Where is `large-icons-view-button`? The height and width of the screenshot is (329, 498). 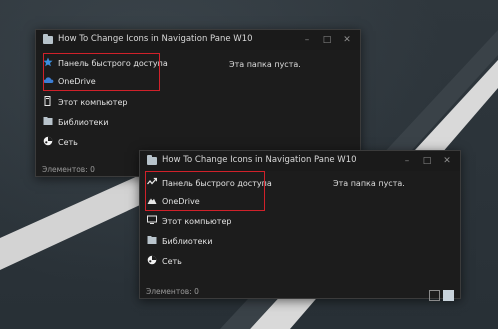
large-icons-view-button is located at coordinates (448, 295).